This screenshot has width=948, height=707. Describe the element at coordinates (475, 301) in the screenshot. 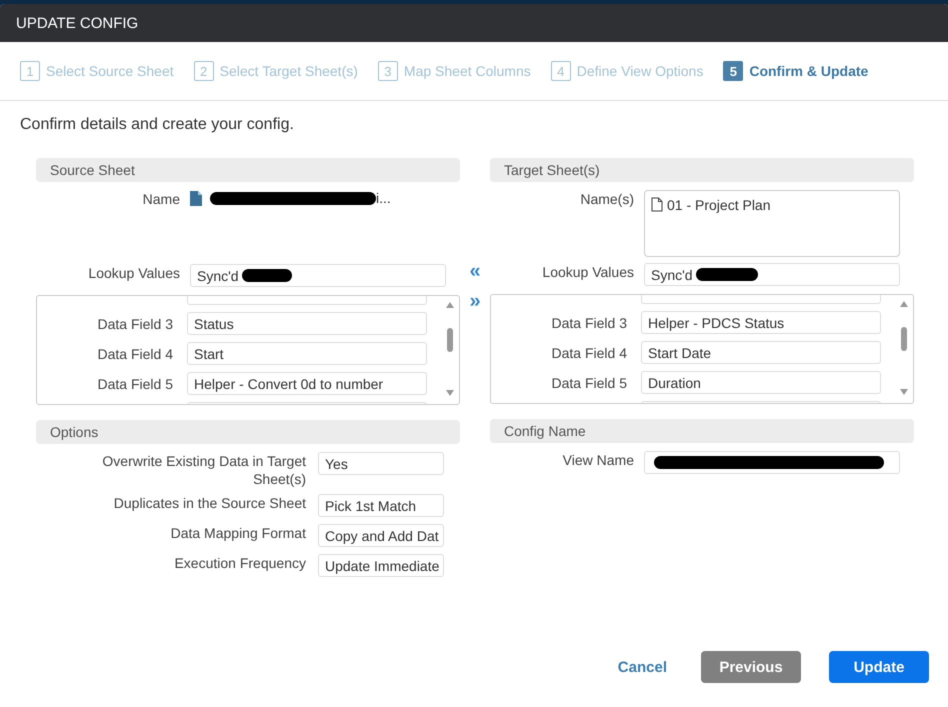

I see `chevron-button: »` at that location.